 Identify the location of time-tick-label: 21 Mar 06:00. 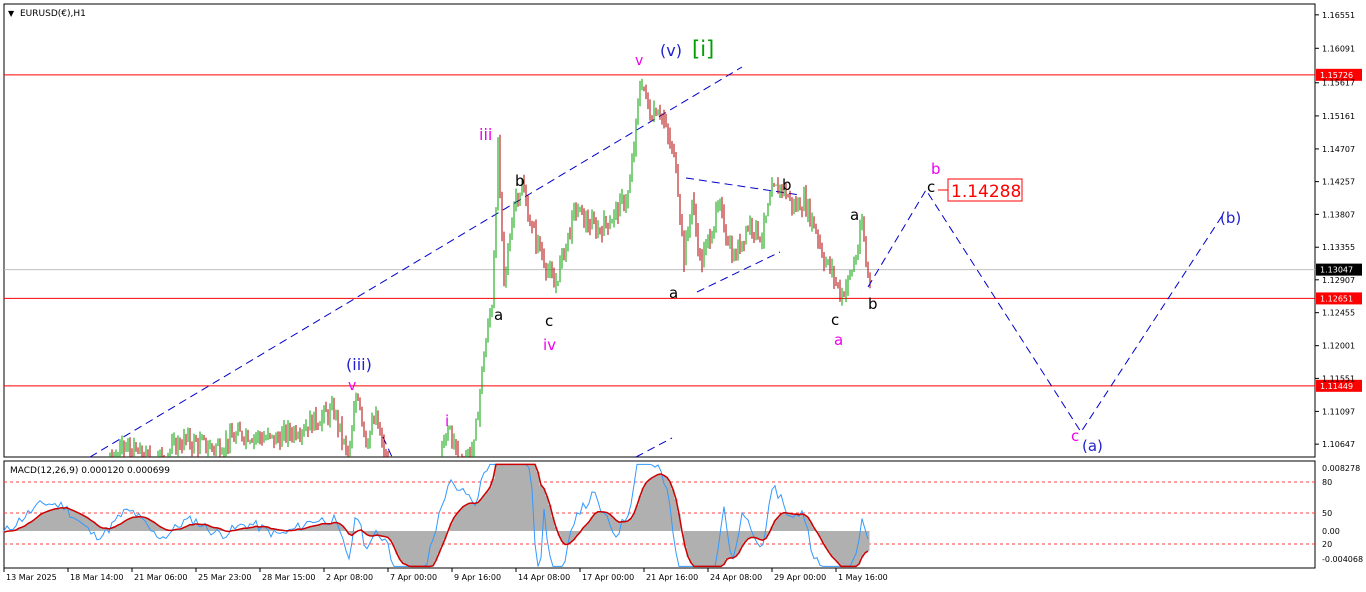
(160, 577).